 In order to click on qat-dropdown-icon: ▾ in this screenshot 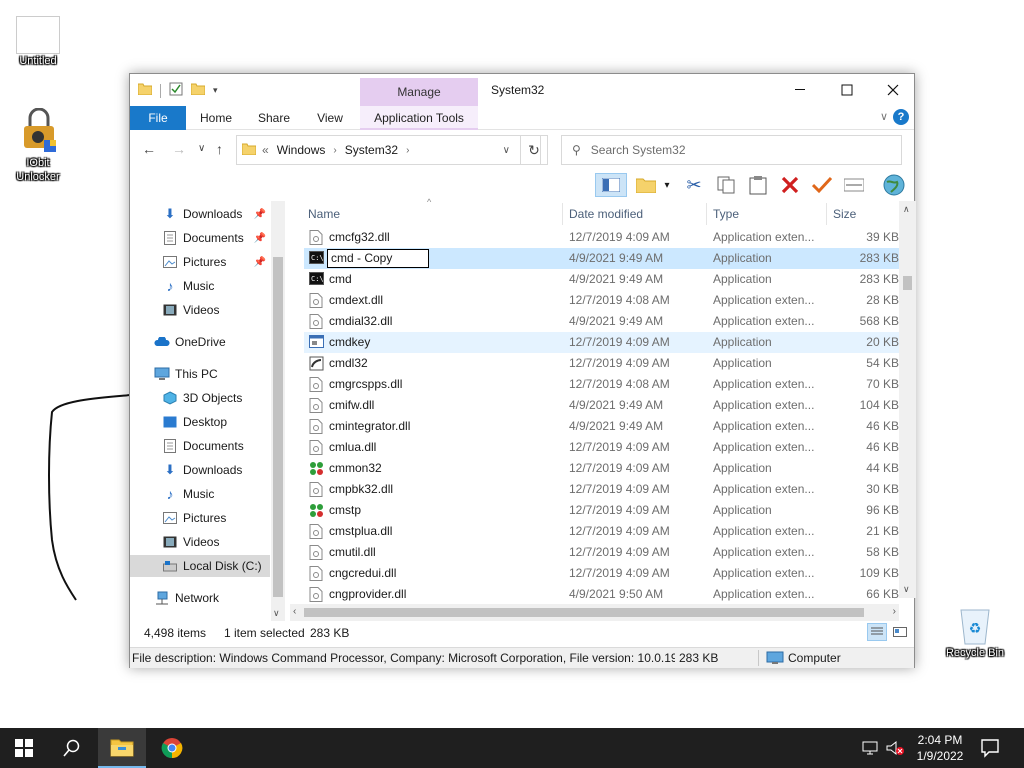, I will do `click(215, 90)`.